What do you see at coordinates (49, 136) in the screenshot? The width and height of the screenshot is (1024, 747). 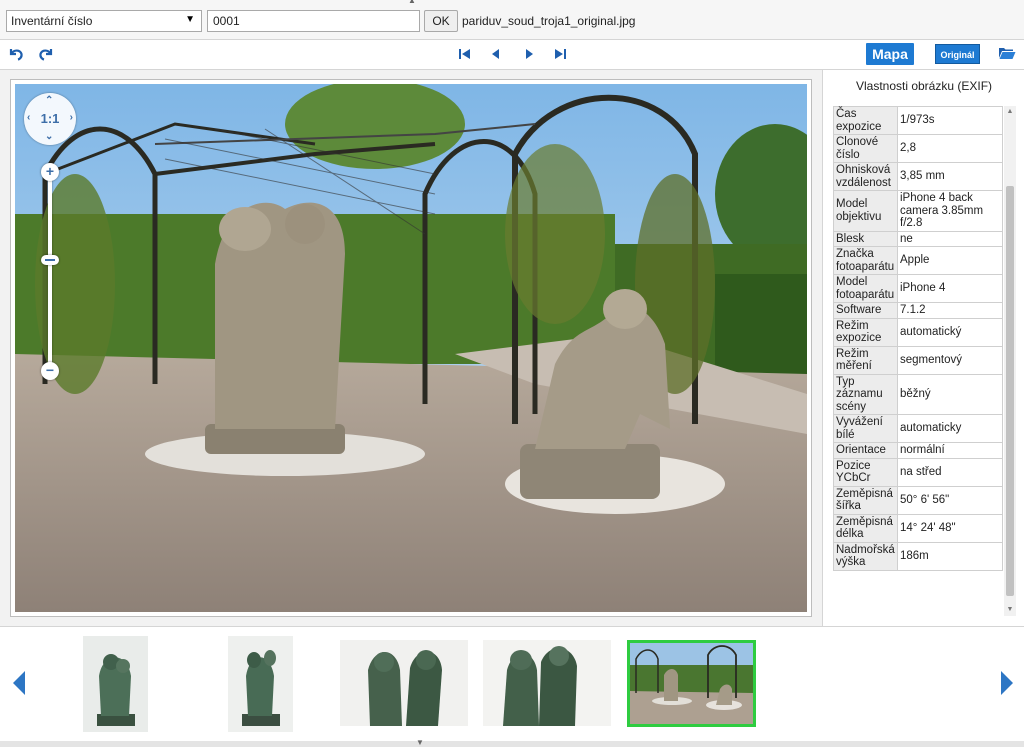 I see `pan-down-icon: ⌄` at bounding box center [49, 136].